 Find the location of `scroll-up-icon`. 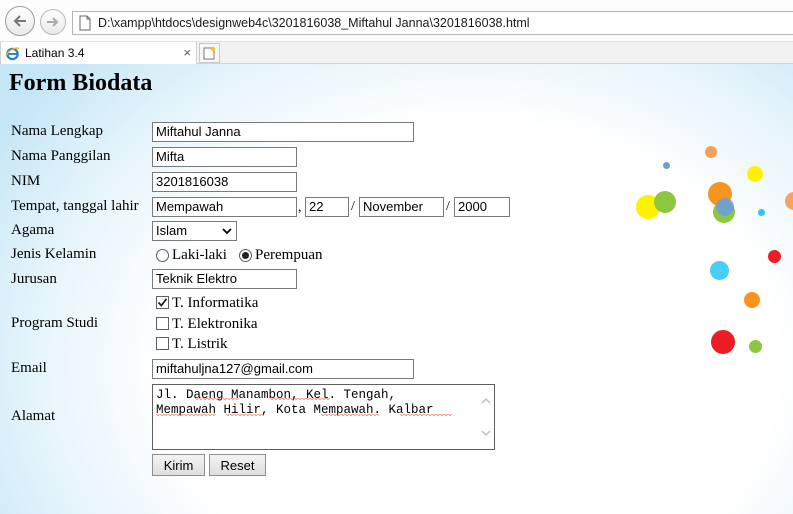

scroll-up-icon is located at coordinates (486, 400).